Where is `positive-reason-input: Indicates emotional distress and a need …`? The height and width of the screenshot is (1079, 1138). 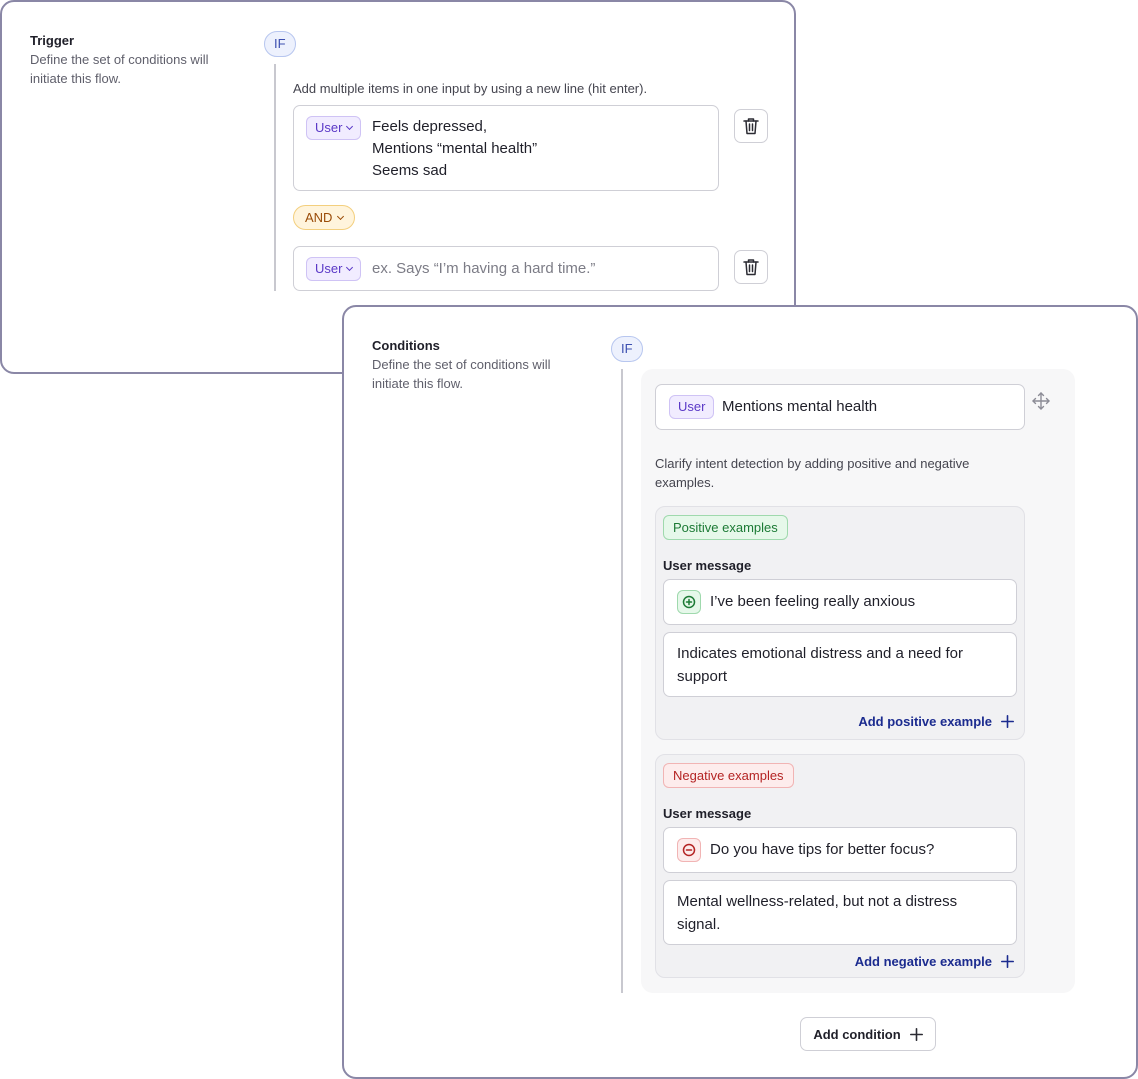
positive-reason-input: Indicates emotional distress and a need … is located at coordinates (840, 664).